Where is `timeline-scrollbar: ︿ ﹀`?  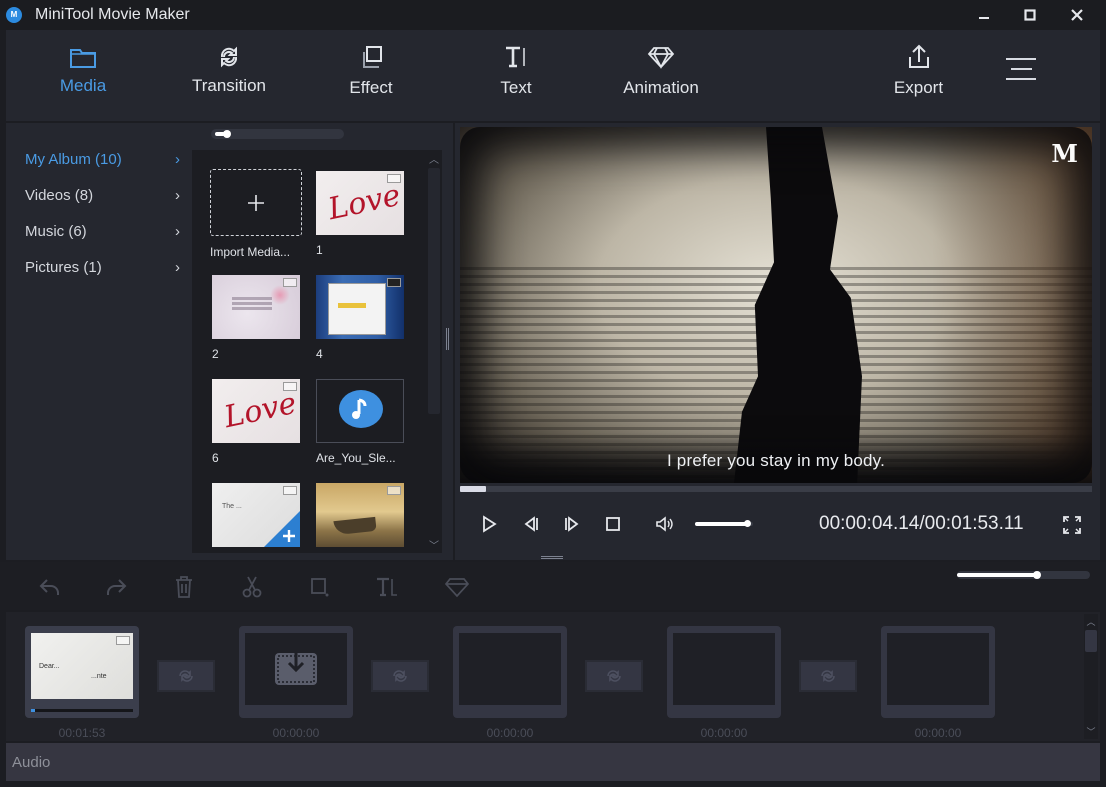
timeline-scrollbar: ︿ ﹀ is located at coordinates (1091, 676).